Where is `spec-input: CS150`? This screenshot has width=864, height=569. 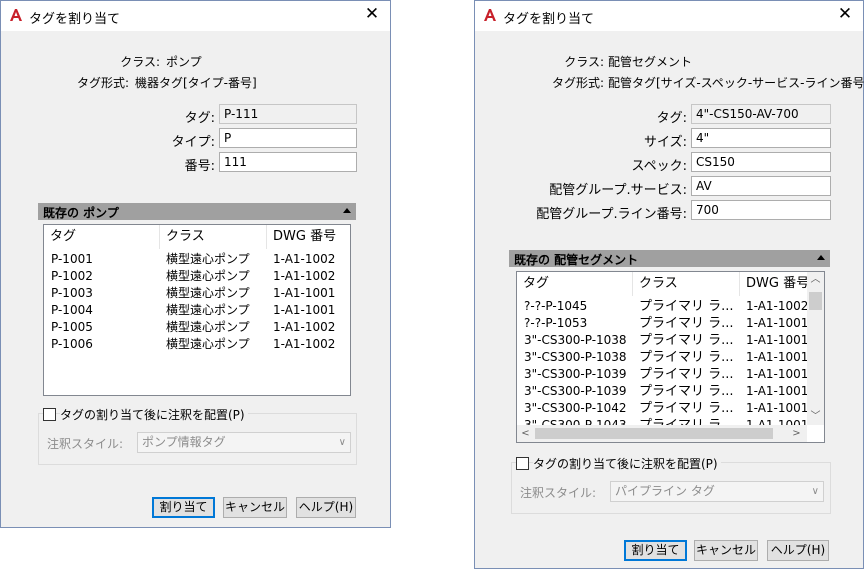
spec-input: CS150 is located at coordinates (761, 162).